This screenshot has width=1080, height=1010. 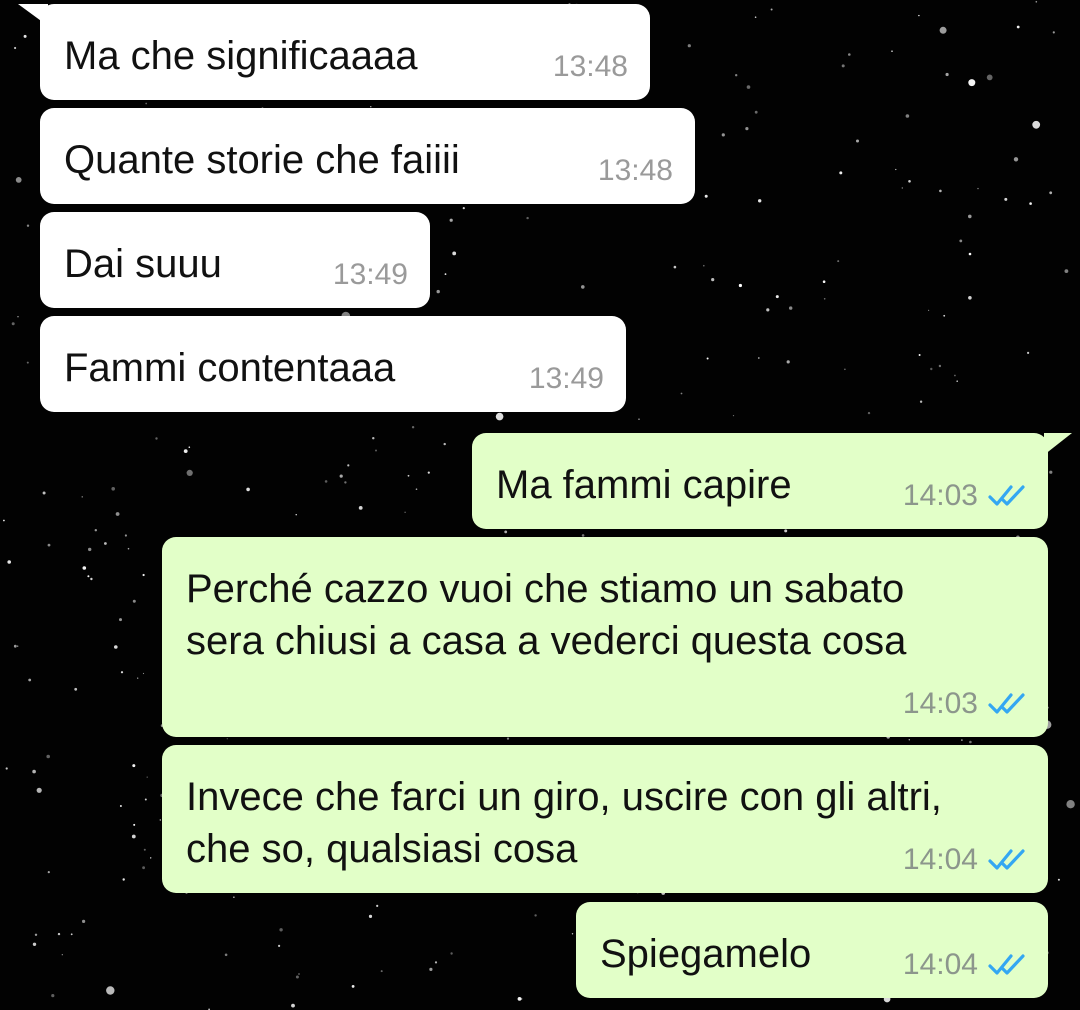 I want to click on message-bubble-incoming: Fammi contentaaa 13:49, so click(x=333, y=364).